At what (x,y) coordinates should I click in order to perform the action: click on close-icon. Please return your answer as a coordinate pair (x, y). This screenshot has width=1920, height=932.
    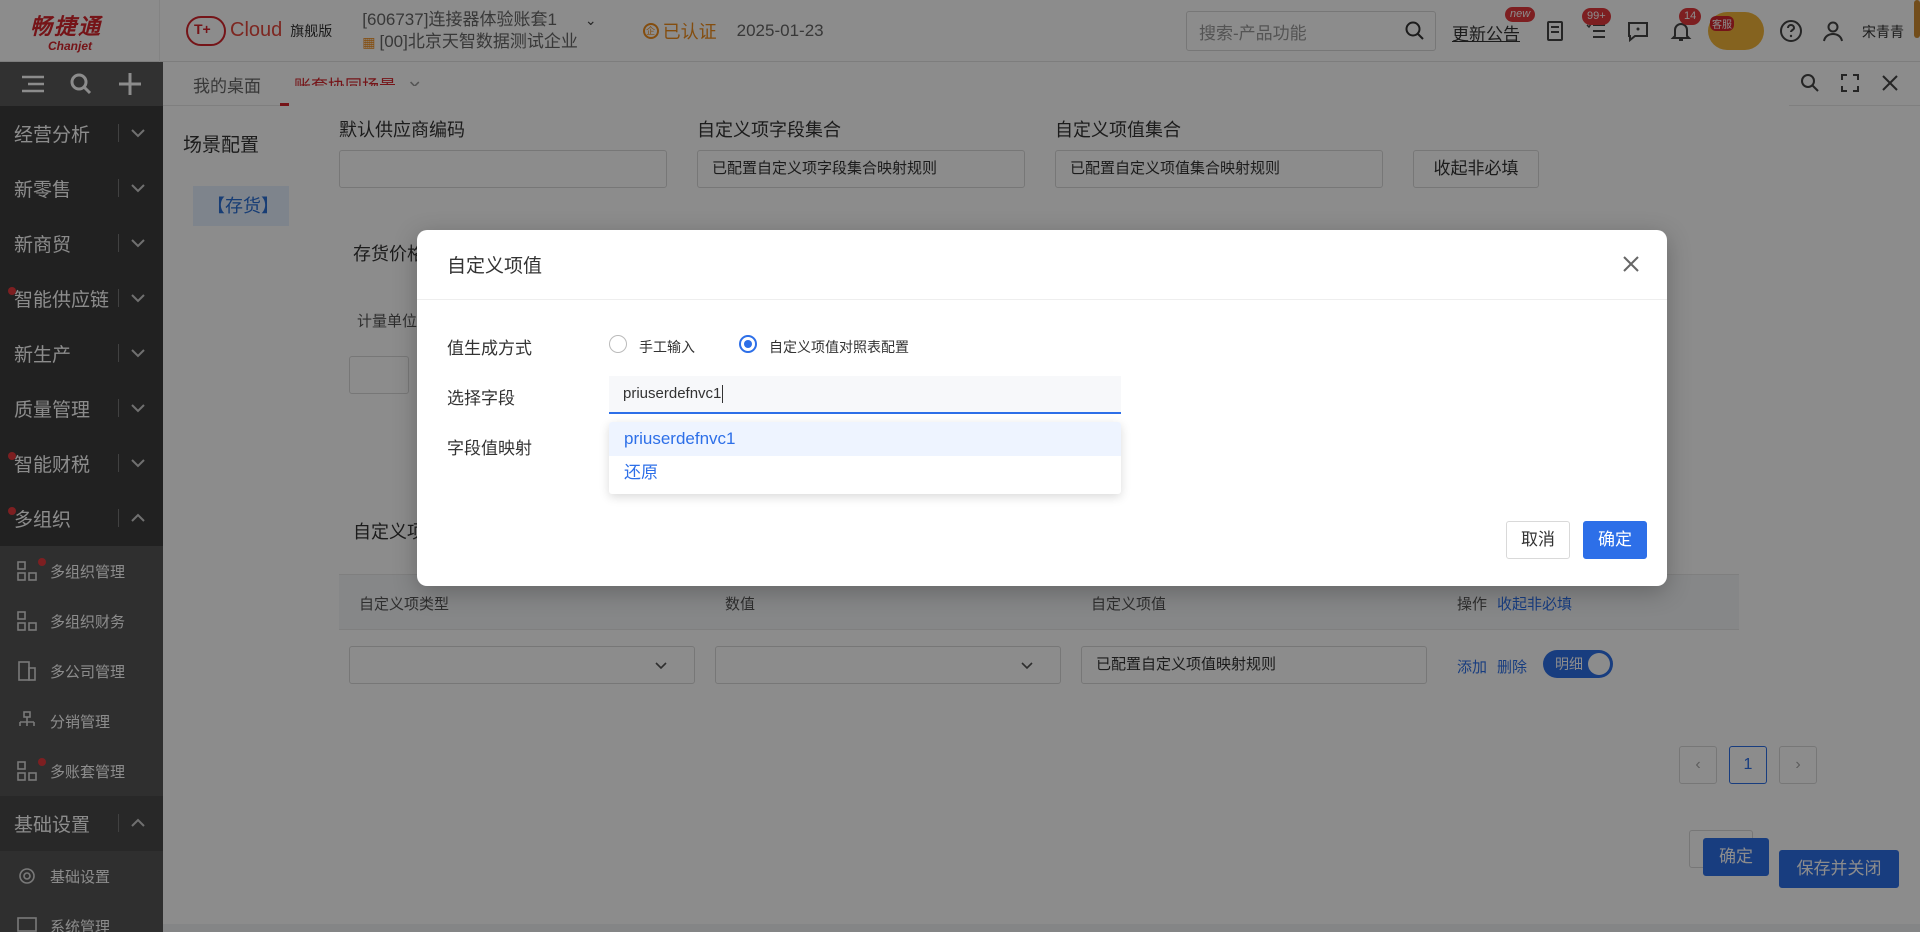
    Looking at the image, I should click on (1631, 264).